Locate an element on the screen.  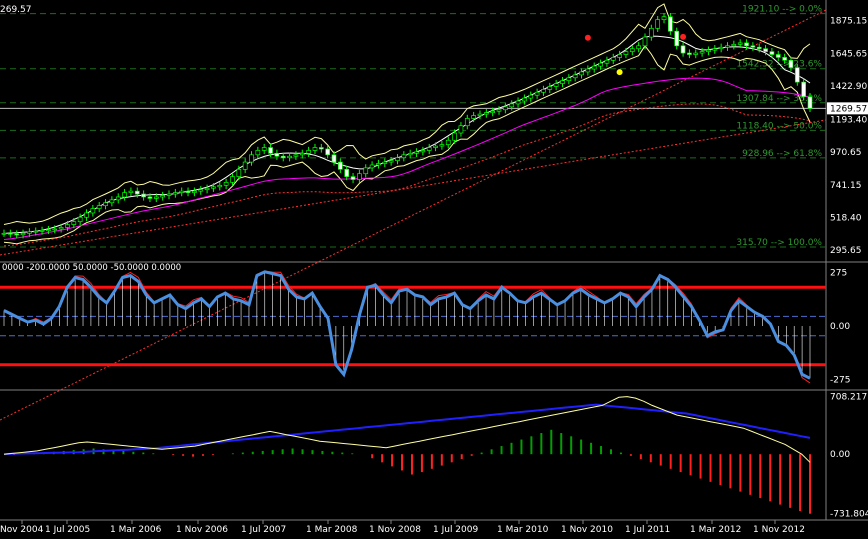
macd-tick-0: 708.217 is located at coordinates (848, 398).